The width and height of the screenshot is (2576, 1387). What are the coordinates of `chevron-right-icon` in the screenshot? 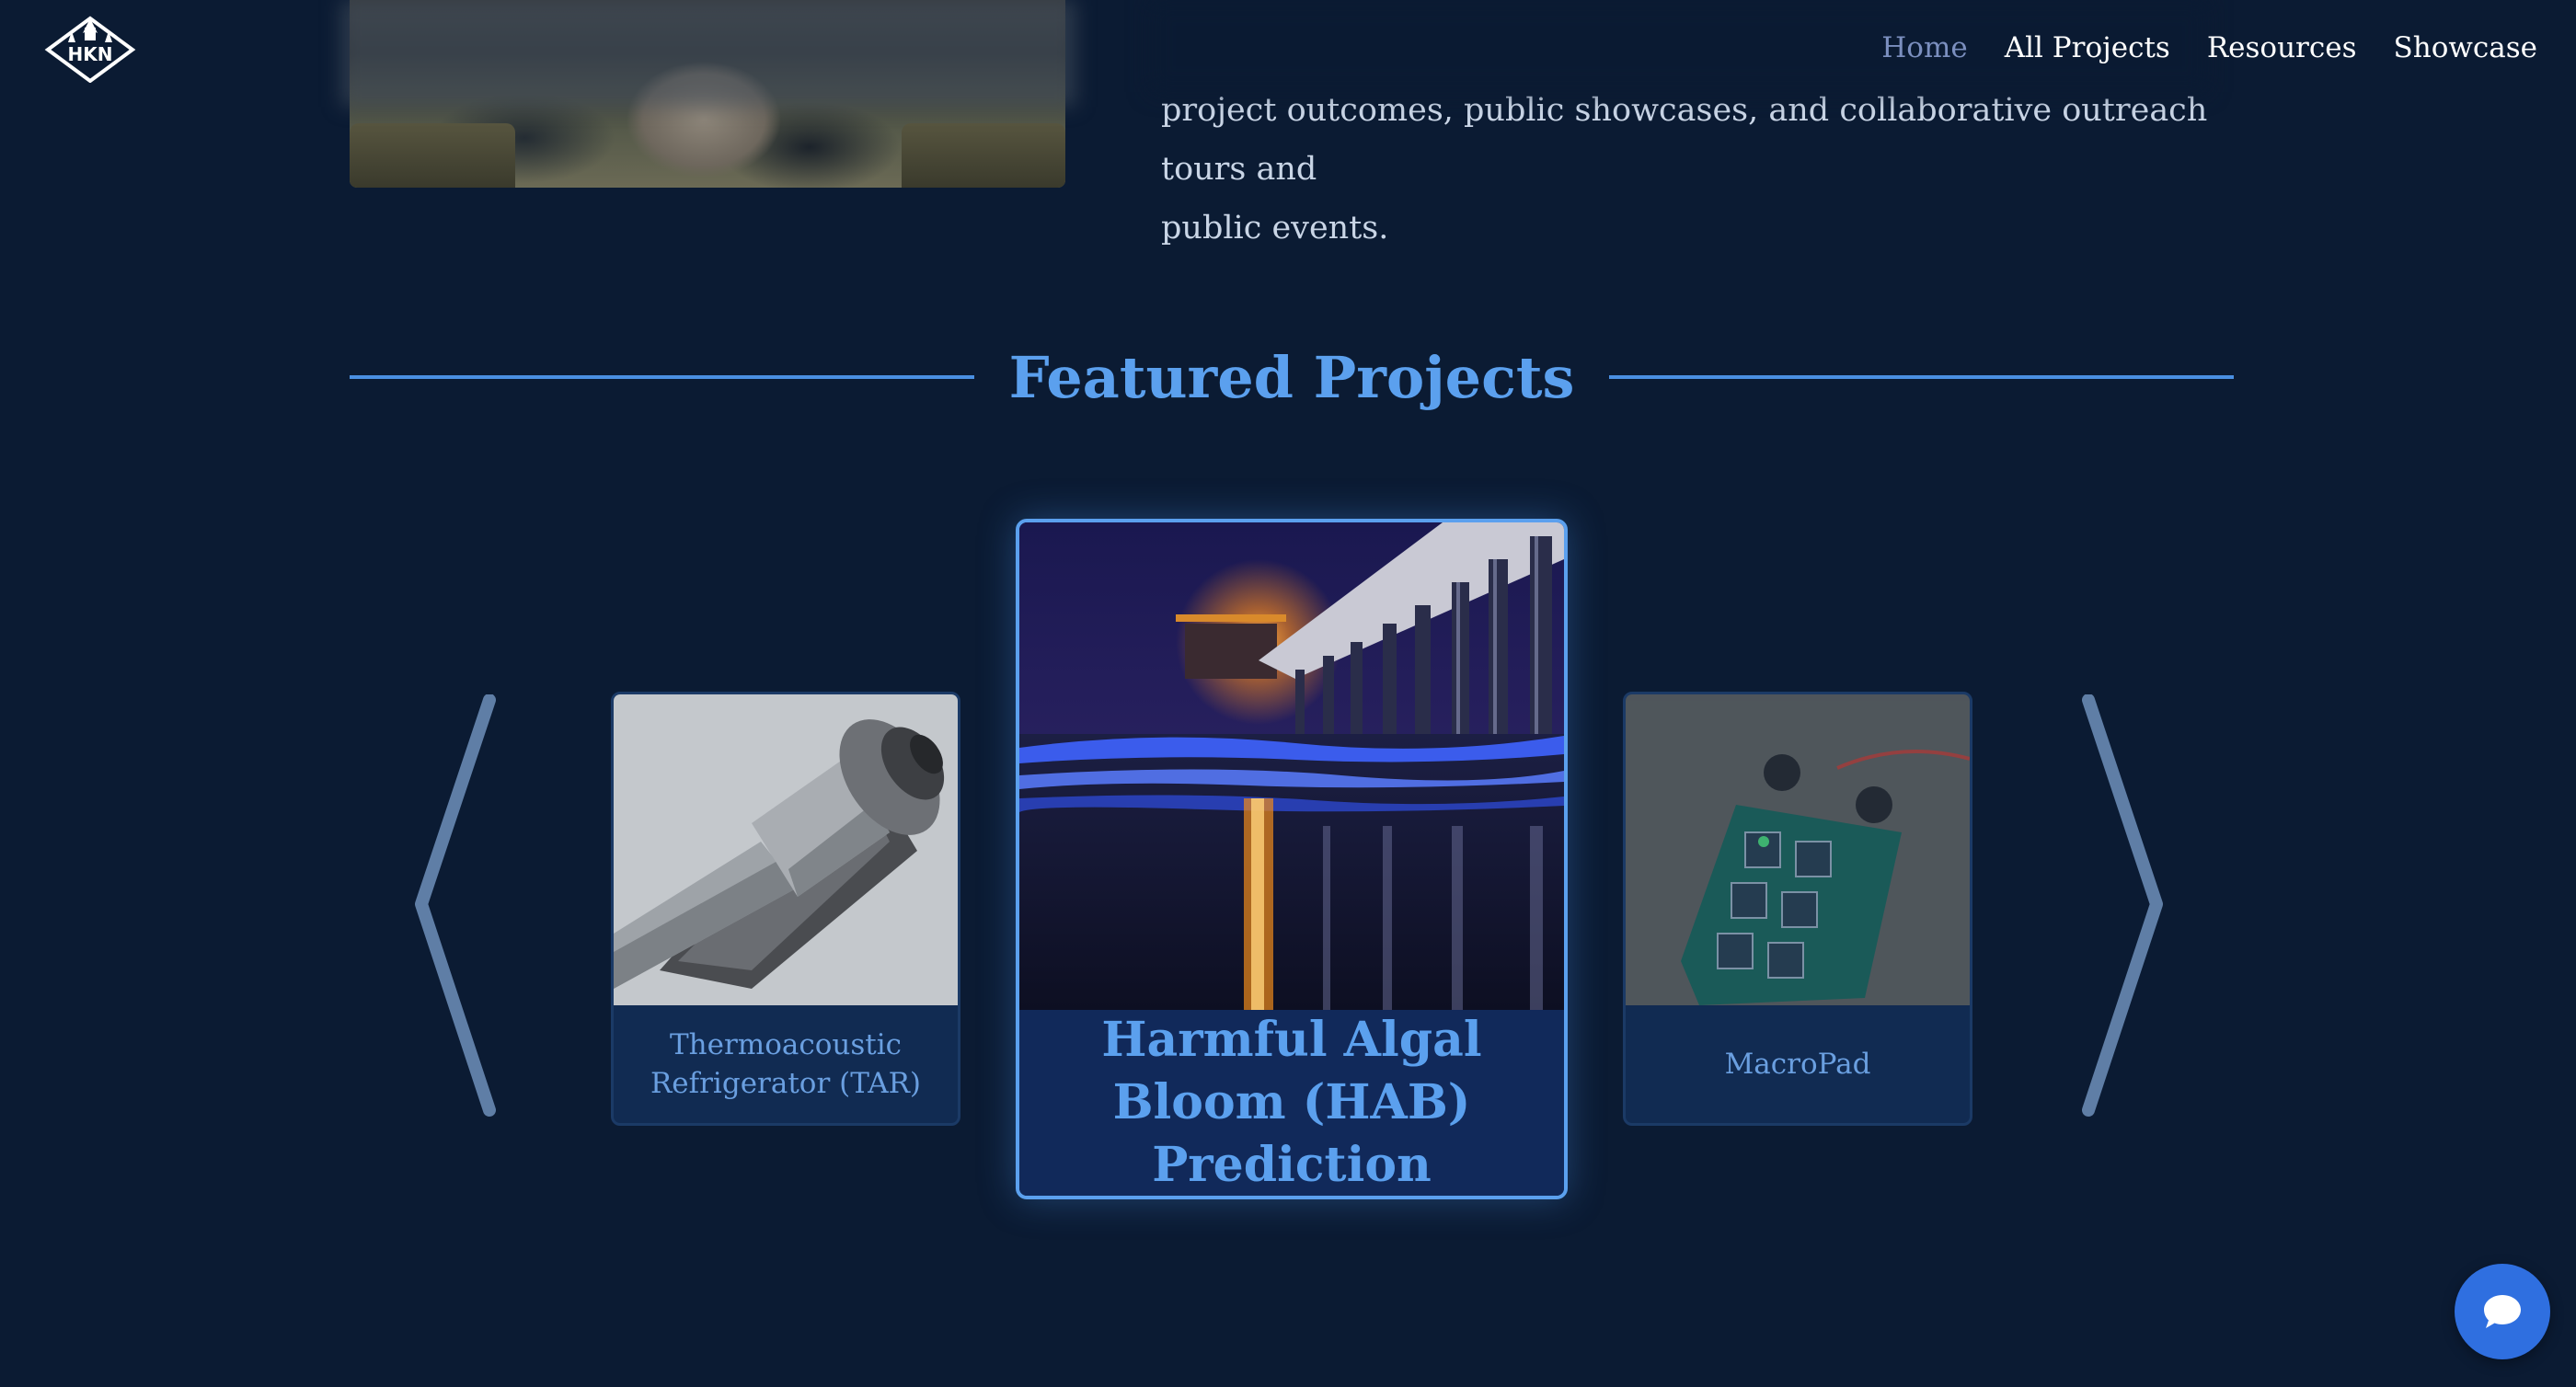 It's located at (2122, 905).